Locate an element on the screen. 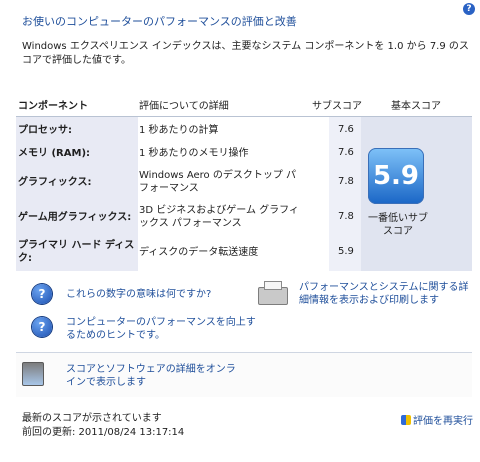  online-info-icon is located at coordinates (33, 374).